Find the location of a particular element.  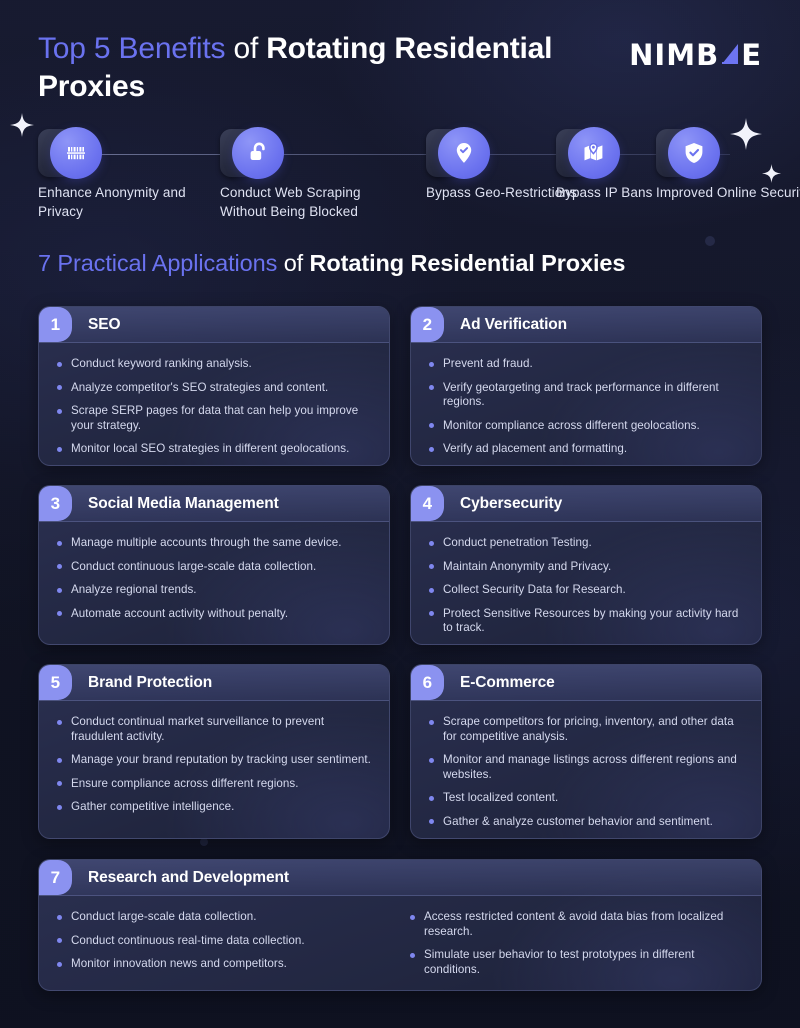

benefit-item-online-security: Improved Online Security is located at coordinates (728, 163).